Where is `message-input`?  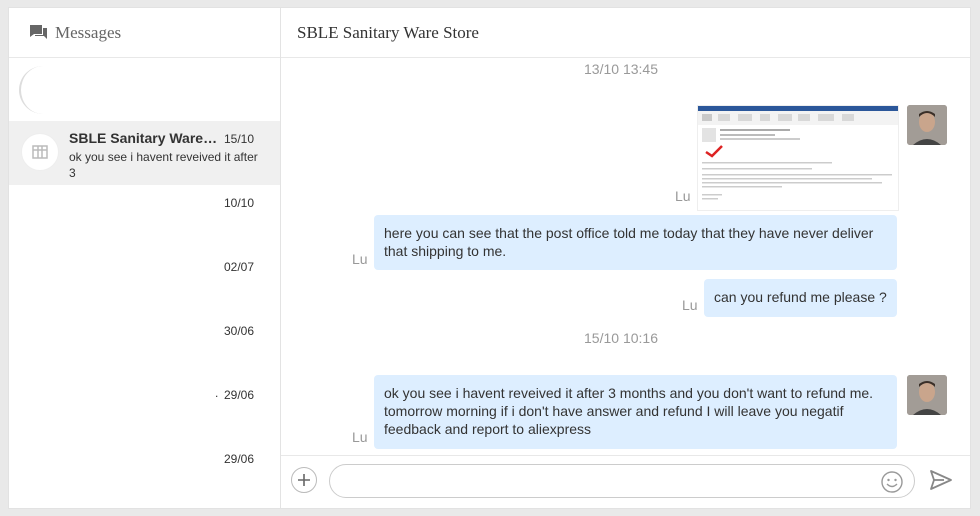
message-input is located at coordinates (606, 483).